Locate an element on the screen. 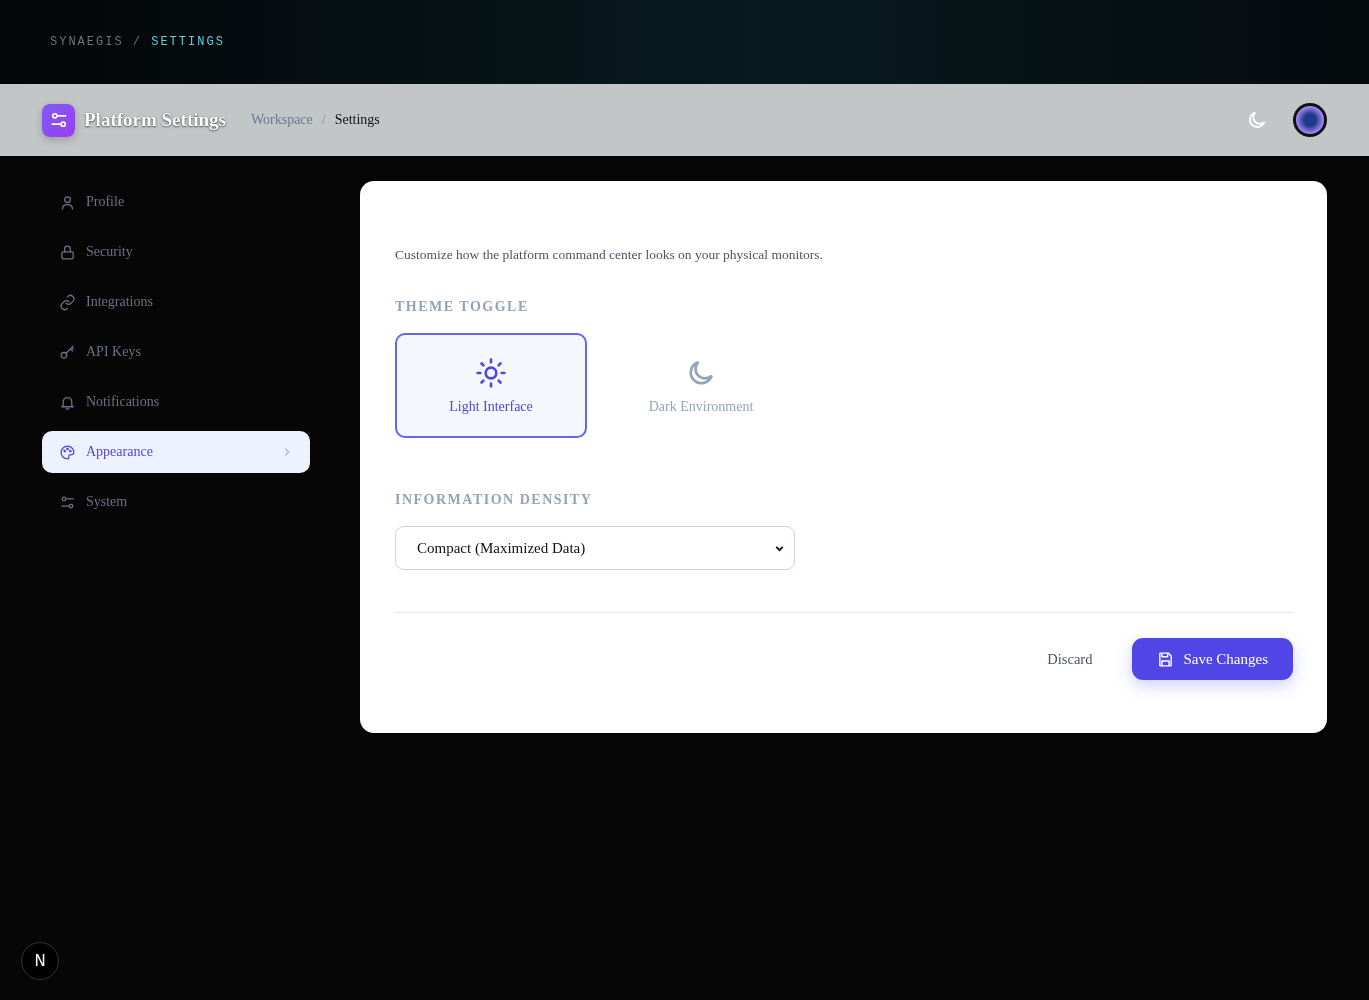  theme-option: Light Interface is located at coordinates (491, 385).